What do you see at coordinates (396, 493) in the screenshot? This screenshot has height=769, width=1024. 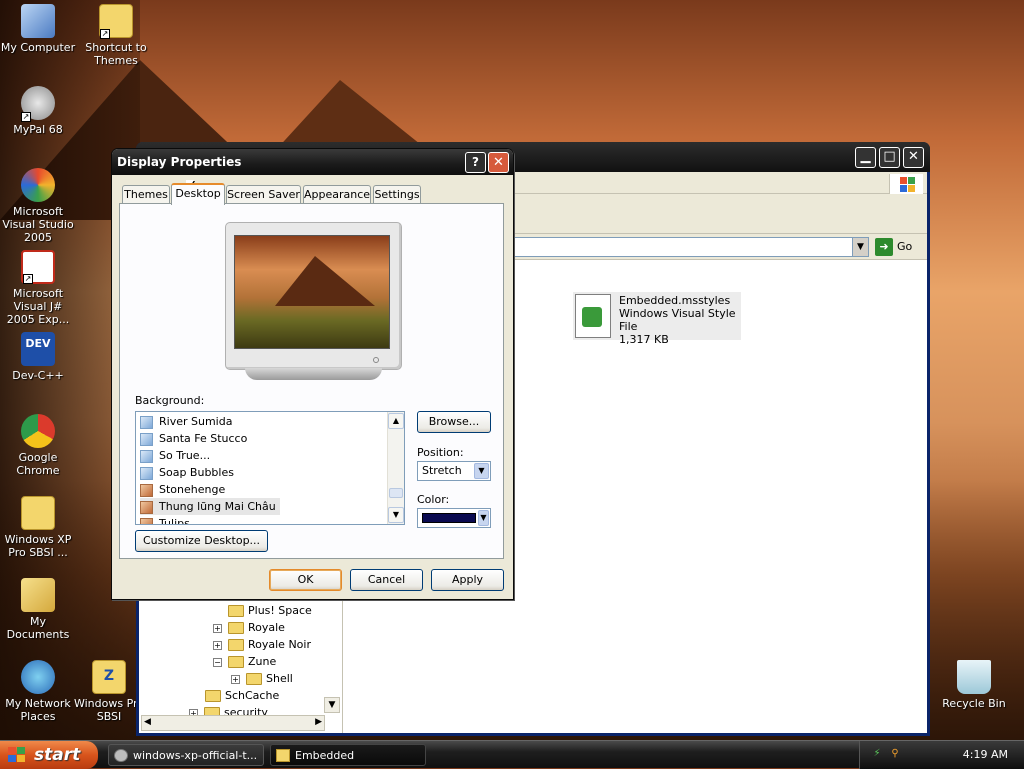 I see `scroll-thumb` at bounding box center [396, 493].